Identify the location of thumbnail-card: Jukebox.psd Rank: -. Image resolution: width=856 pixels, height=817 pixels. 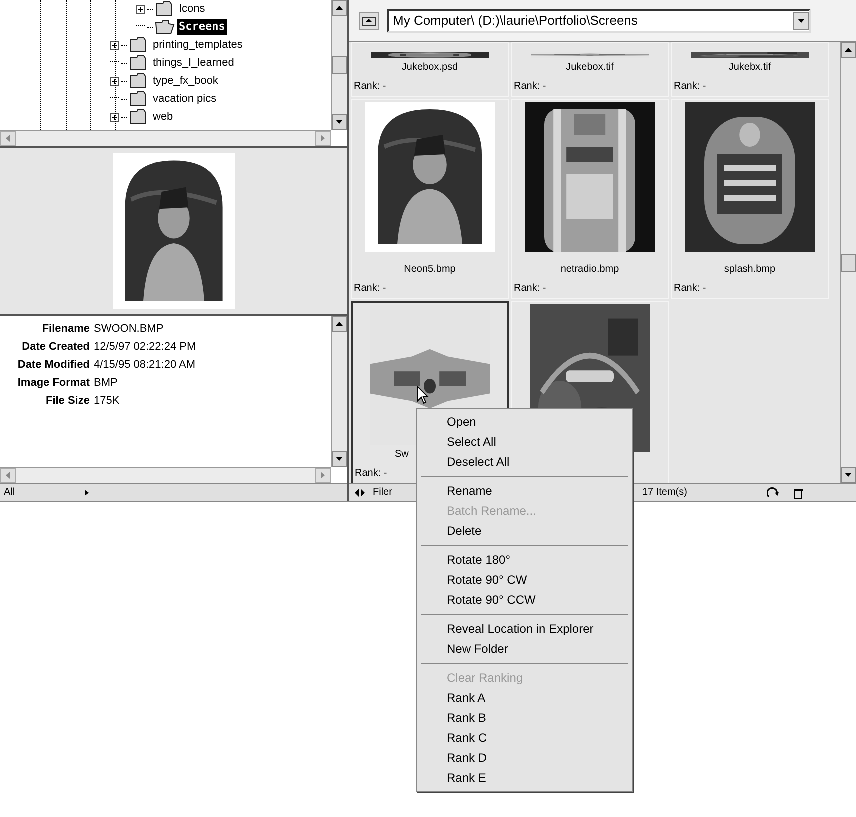
(430, 69).